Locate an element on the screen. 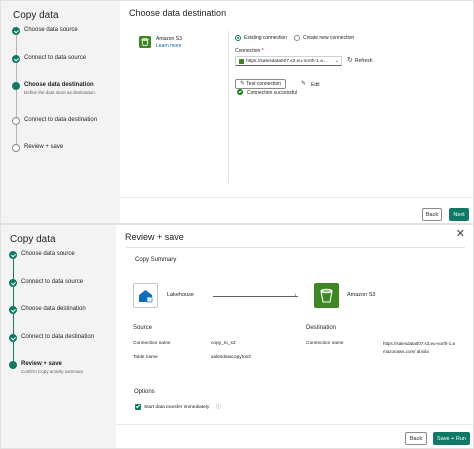 The height and width of the screenshot is (449, 474). test-connection-button: ✎ Test connection is located at coordinates (260, 84).